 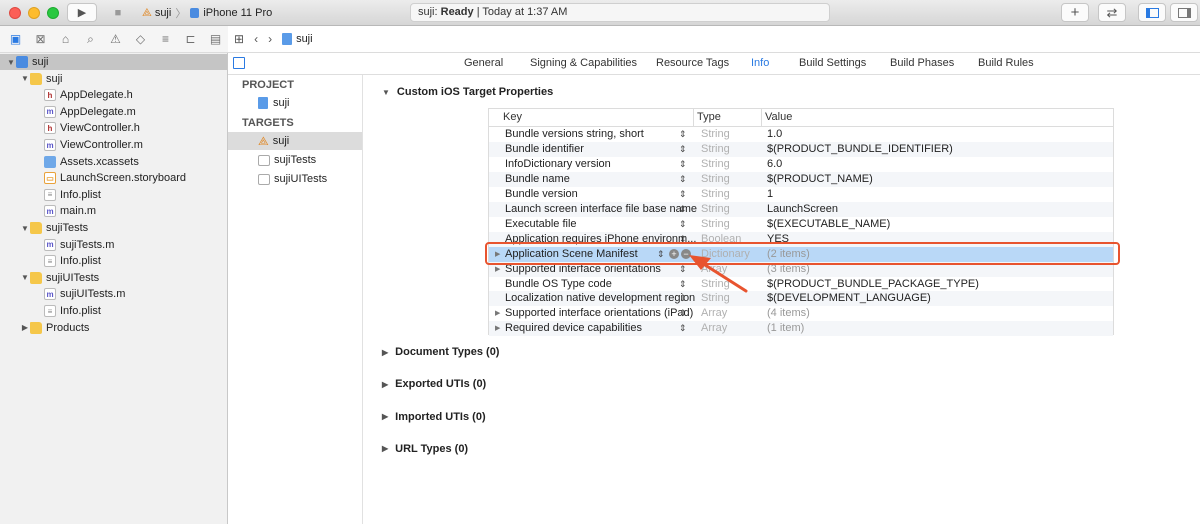 I want to click on row-value: 1, so click(x=770, y=194).